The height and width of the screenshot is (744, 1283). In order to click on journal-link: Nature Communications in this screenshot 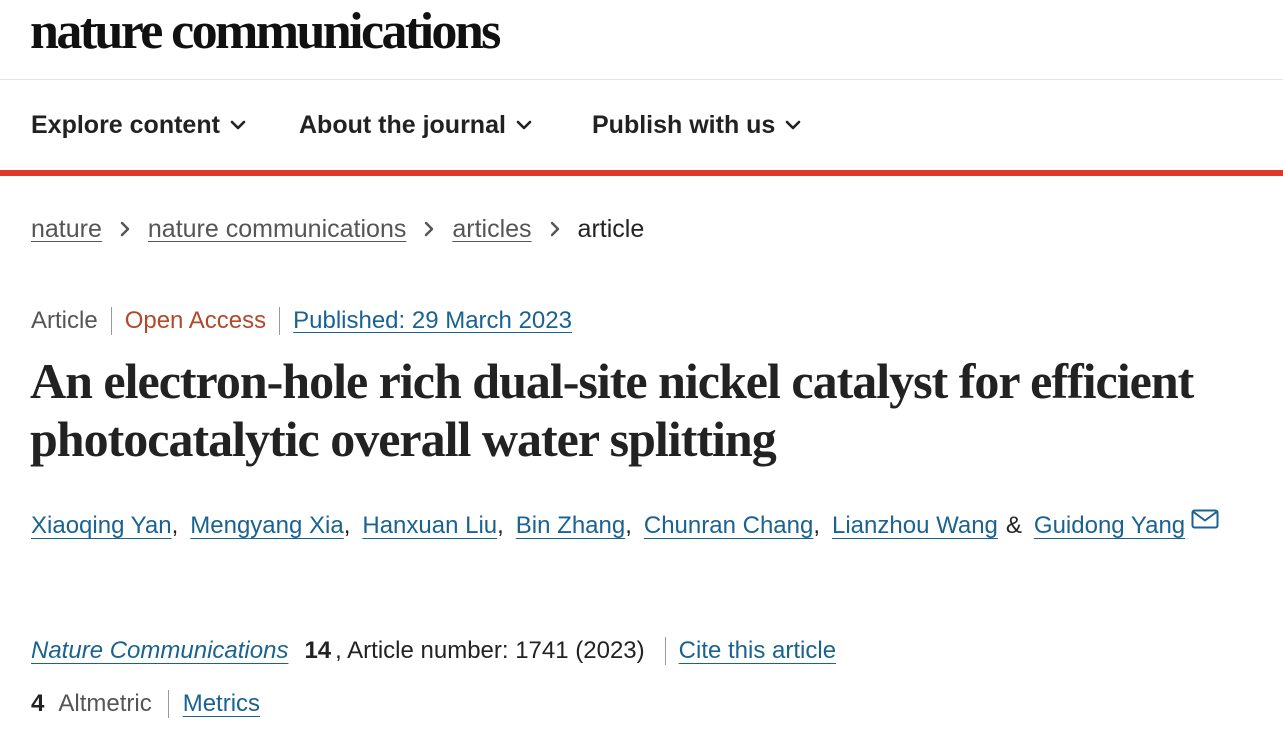, I will do `click(159, 651)`.